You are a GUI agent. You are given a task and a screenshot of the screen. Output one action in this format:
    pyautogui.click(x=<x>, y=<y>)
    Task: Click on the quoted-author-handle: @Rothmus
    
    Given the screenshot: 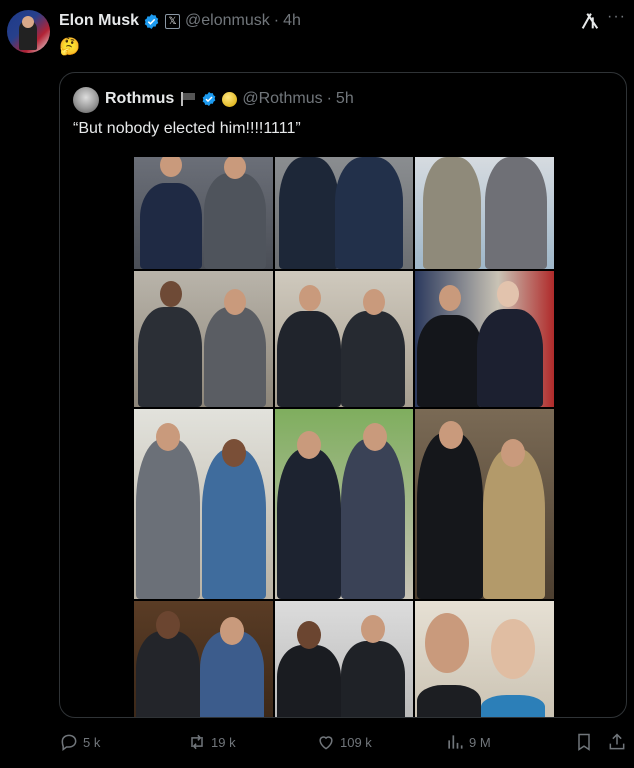 What is the action you would take?
    pyautogui.click(x=282, y=99)
    